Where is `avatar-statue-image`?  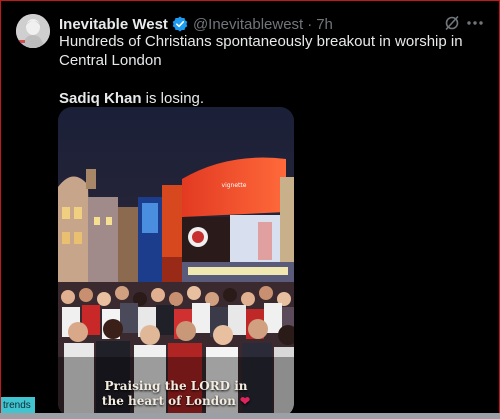 avatar-statue-image is located at coordinates (33, 31).